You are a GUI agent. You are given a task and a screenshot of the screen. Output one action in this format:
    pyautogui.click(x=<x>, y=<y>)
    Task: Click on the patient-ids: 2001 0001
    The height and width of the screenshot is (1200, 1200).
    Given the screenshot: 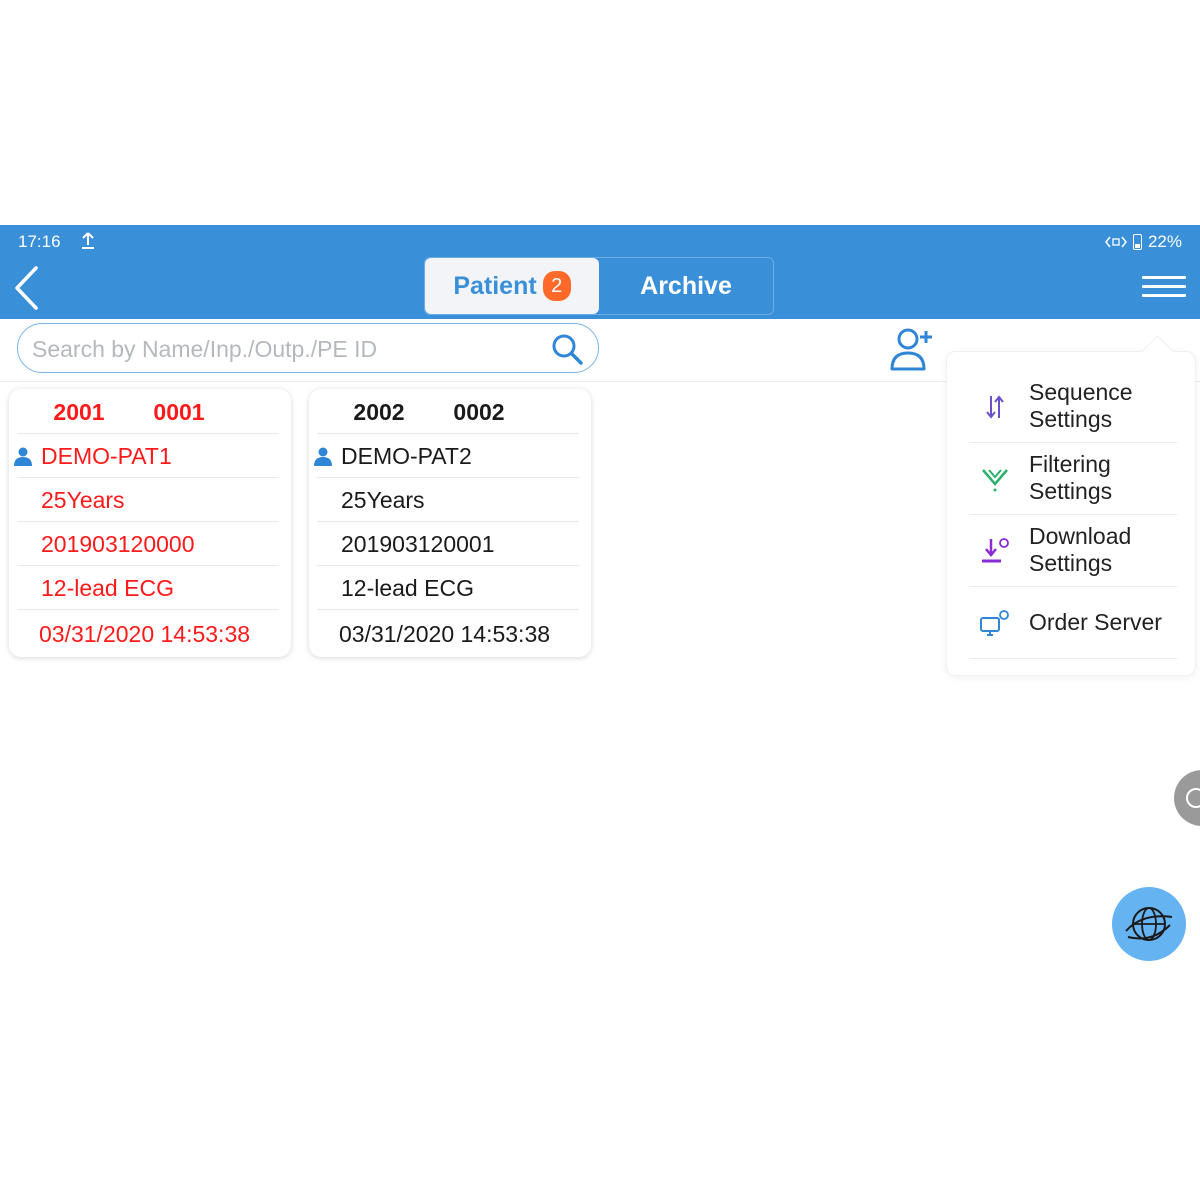 What is the action you would take?
    pyautogui.click(x=150, y=411)
    